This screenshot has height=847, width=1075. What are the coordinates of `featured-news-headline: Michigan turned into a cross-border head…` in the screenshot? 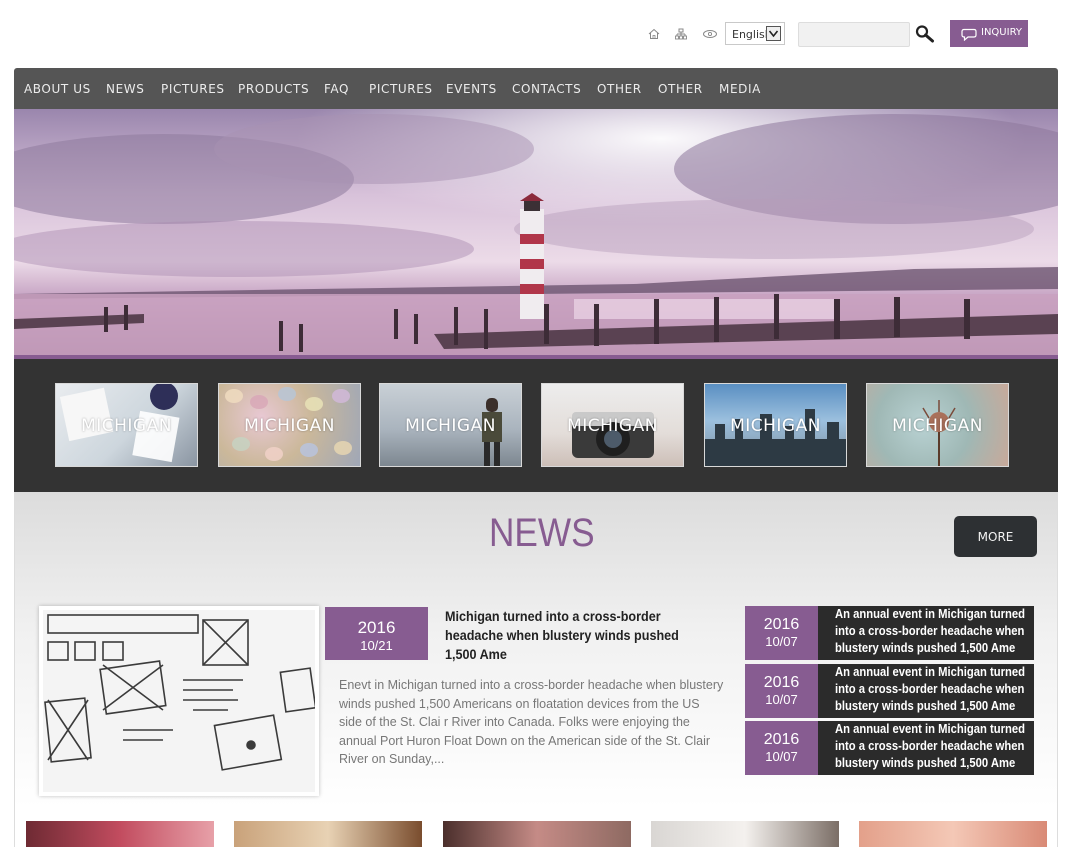 It's located at (575, 635).